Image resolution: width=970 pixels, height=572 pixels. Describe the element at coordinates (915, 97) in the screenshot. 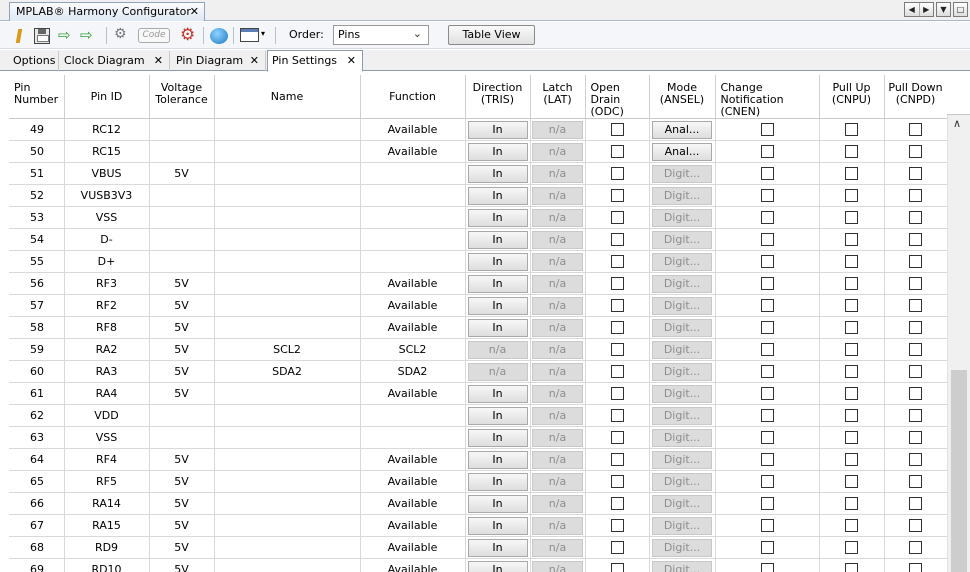

I see `header-pull-down: Pull Down (CNPD)` at that location.